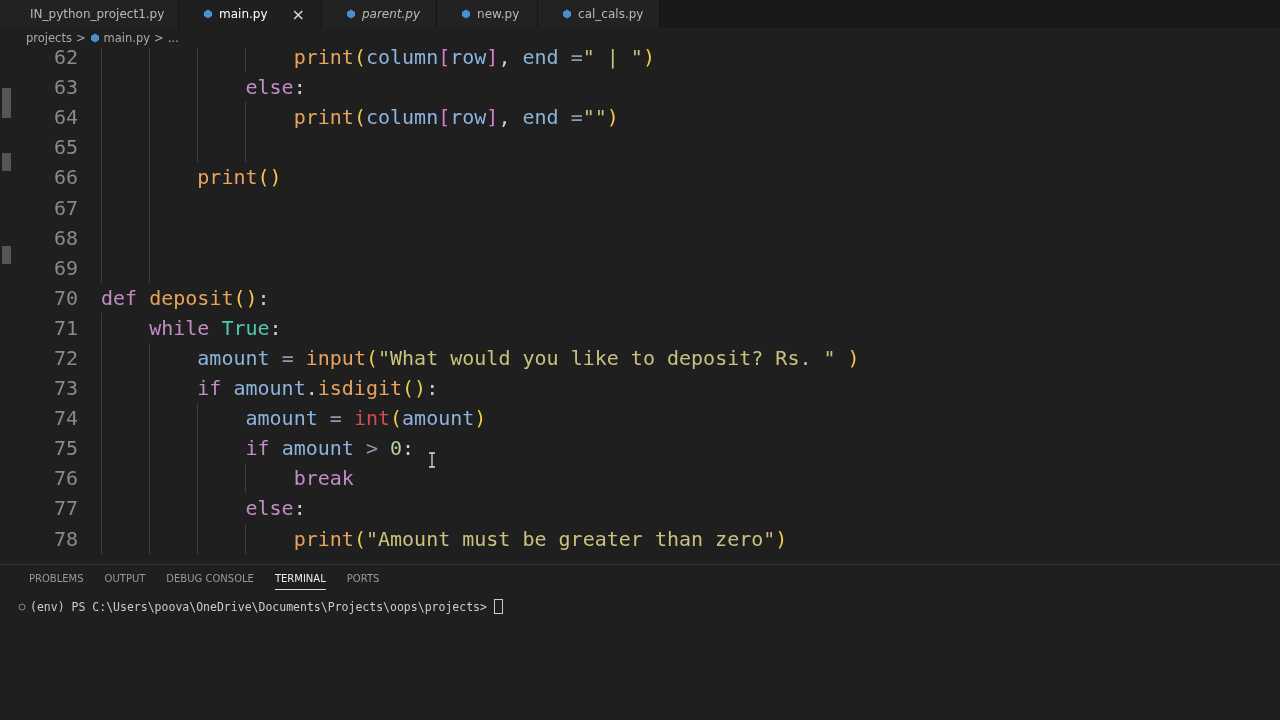  Describe the element at coordinates (498, 606) in the screenshot. I see `terminal-cursor` at that location.